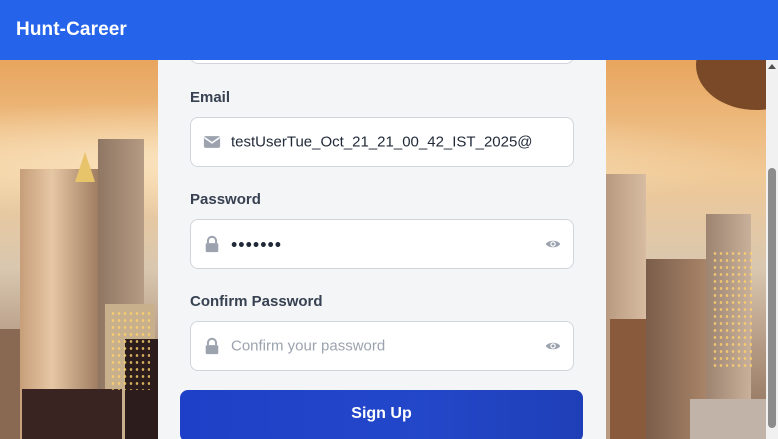 Image resolution: width=778 pixels, height=439 pixels. What do you see at coordinates (257, 244) in the screenshot?
I see `password-value: •••••••` at bounding box center [257, 244].